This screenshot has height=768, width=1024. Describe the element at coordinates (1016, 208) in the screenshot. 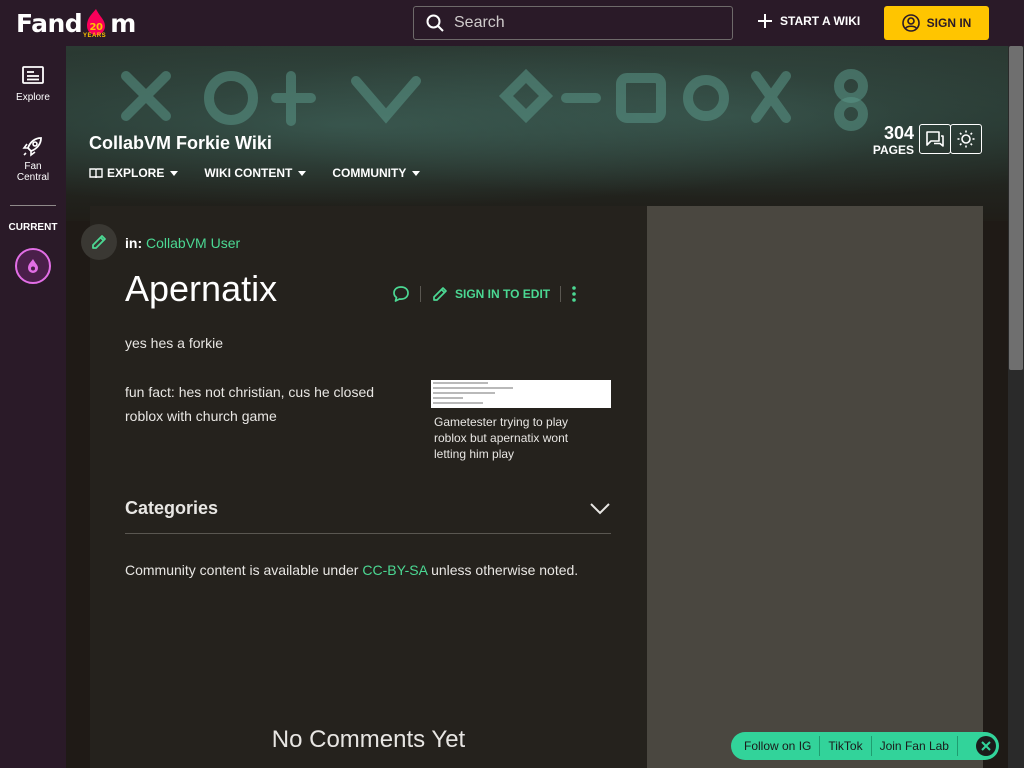

I see `scrollbar-thumb` at that location.